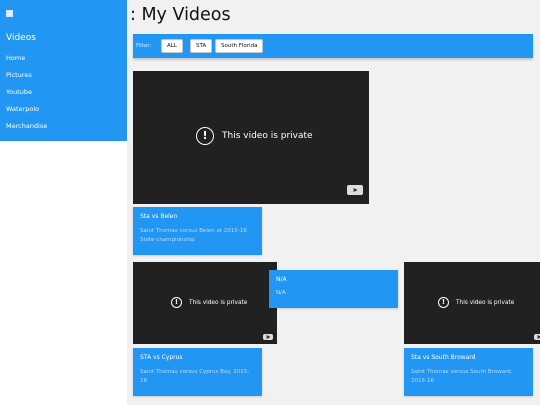 The width and height of the screenshot is (540, 405). I want to click on filter-label: Filter:, so click(144, 46).